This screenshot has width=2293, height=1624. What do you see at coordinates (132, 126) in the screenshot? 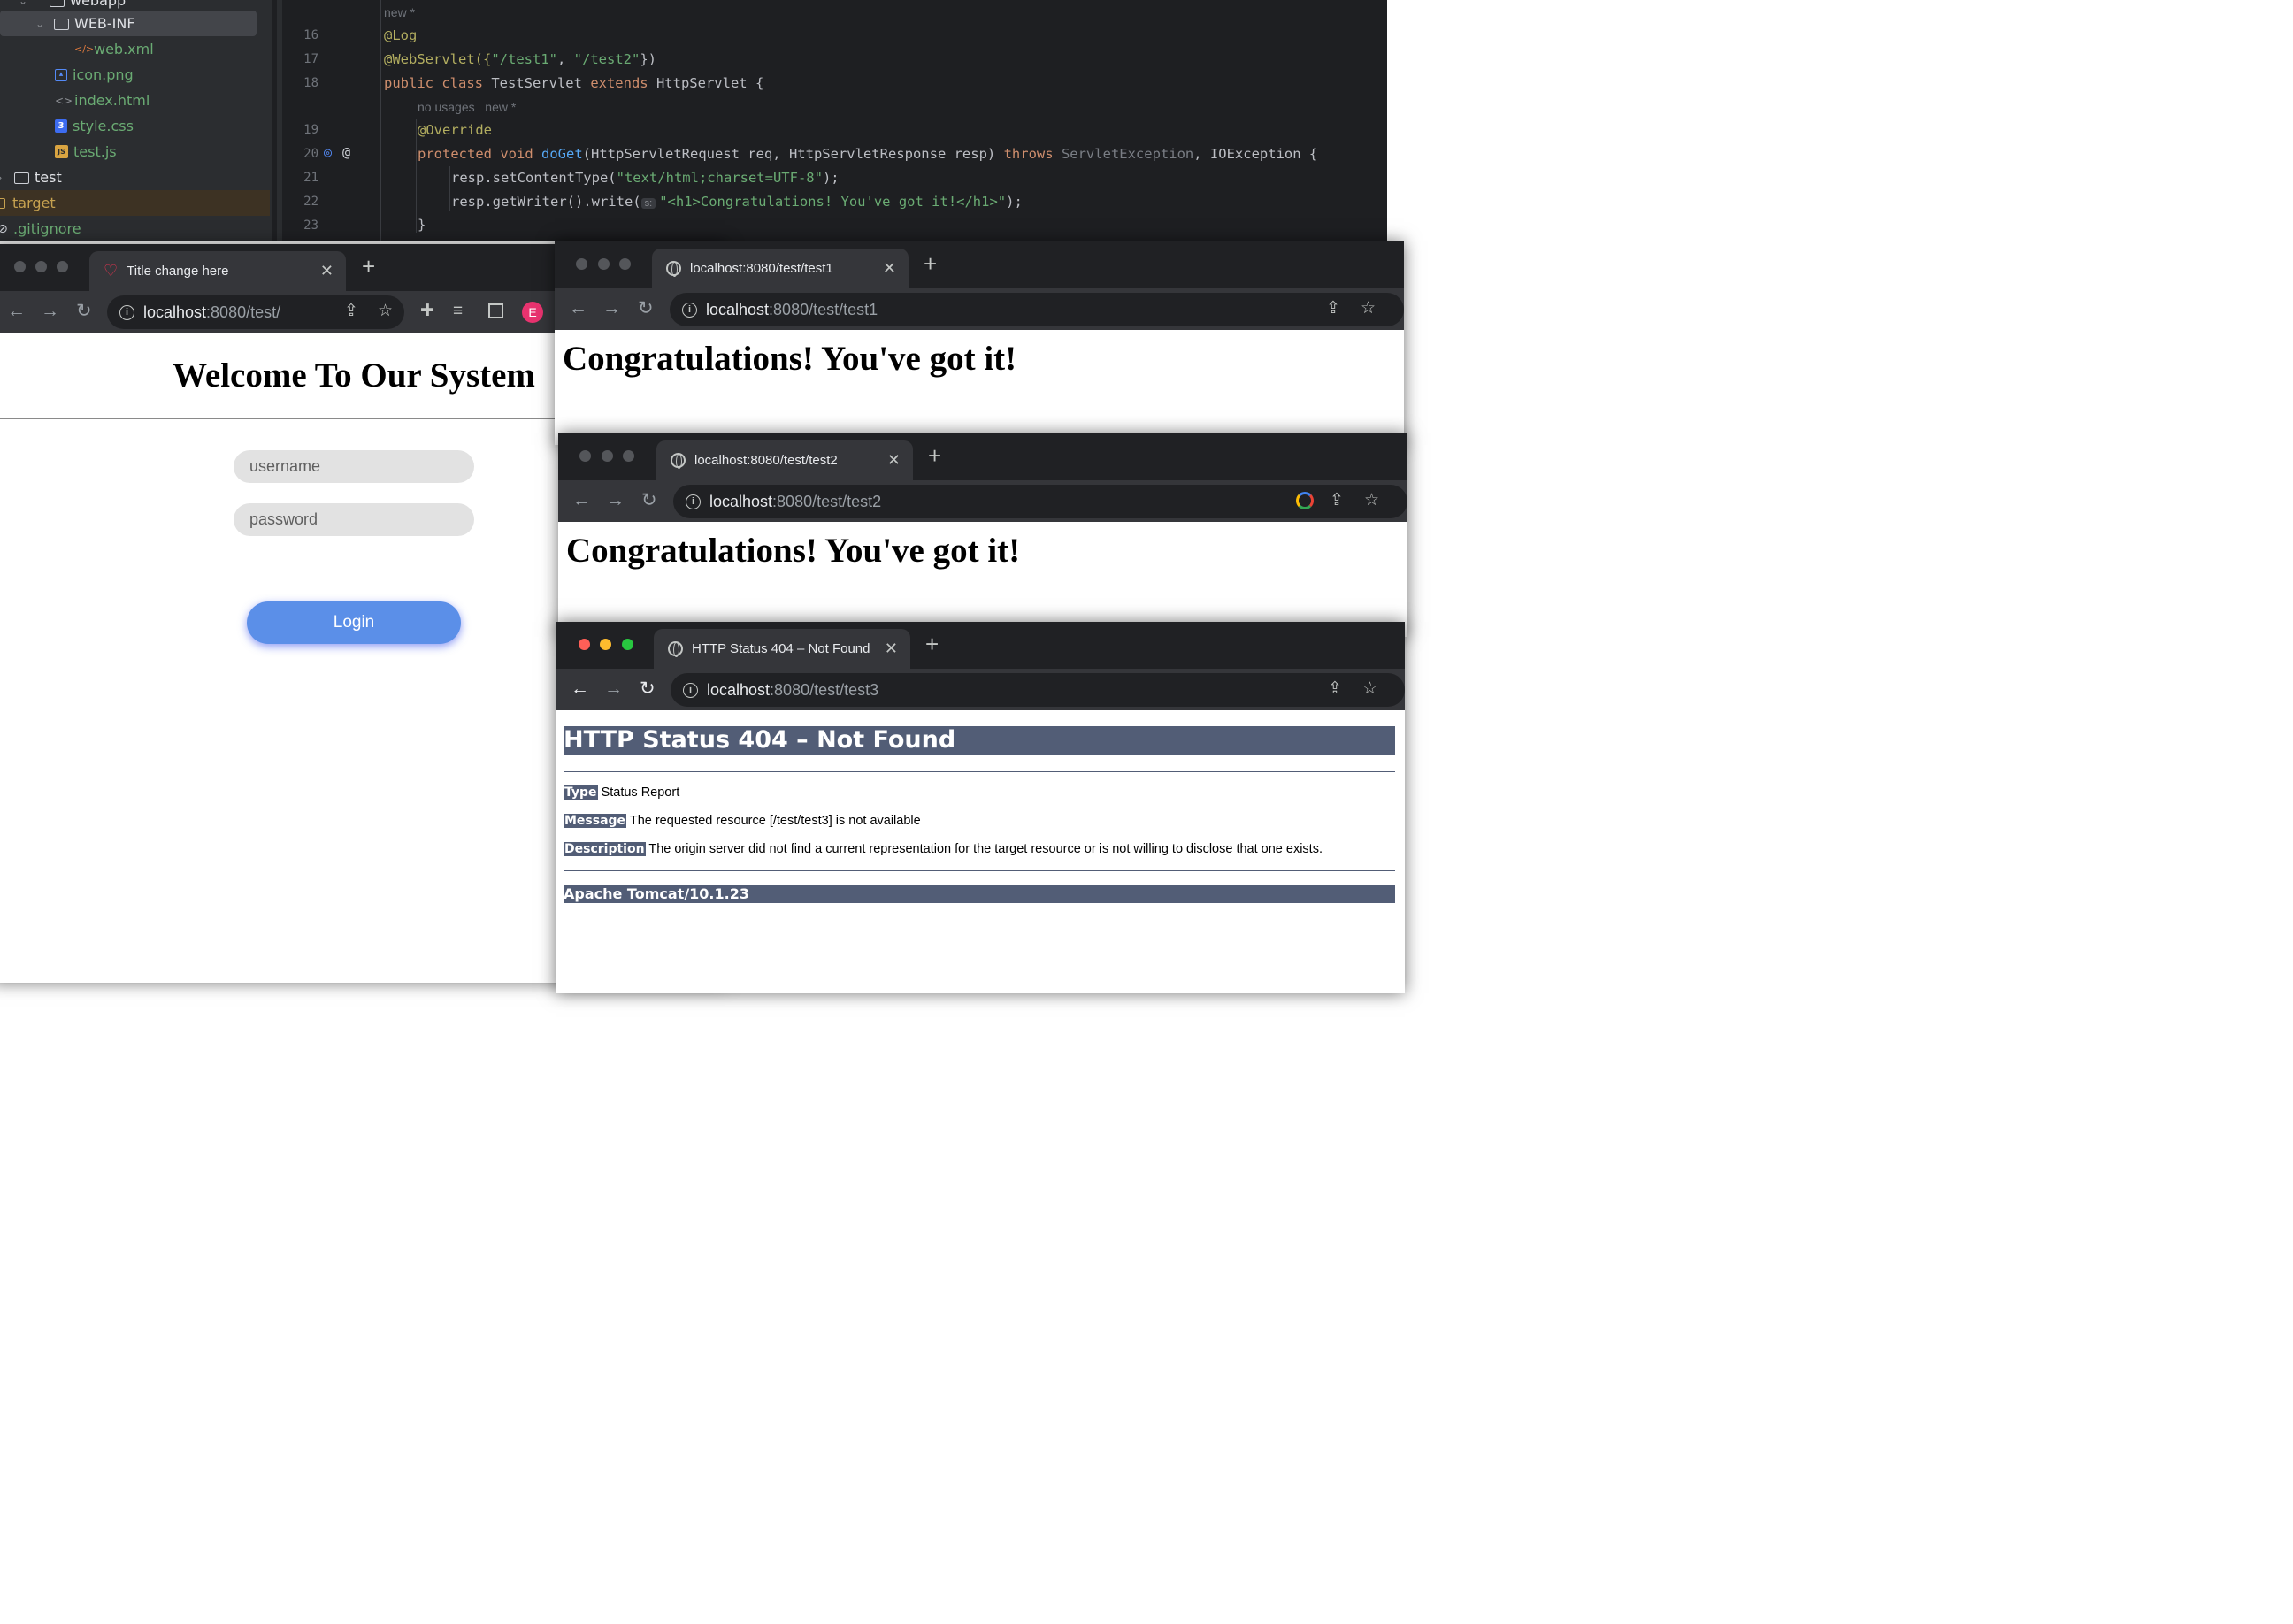
I see `tree-item-style-css: 3 style.css` at bounding box center [132, 126].